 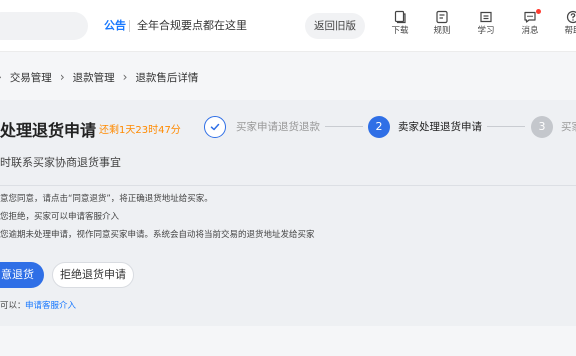 I want to click on countdown-text: 还剩1天23时47分, so click(x=140, y=130).